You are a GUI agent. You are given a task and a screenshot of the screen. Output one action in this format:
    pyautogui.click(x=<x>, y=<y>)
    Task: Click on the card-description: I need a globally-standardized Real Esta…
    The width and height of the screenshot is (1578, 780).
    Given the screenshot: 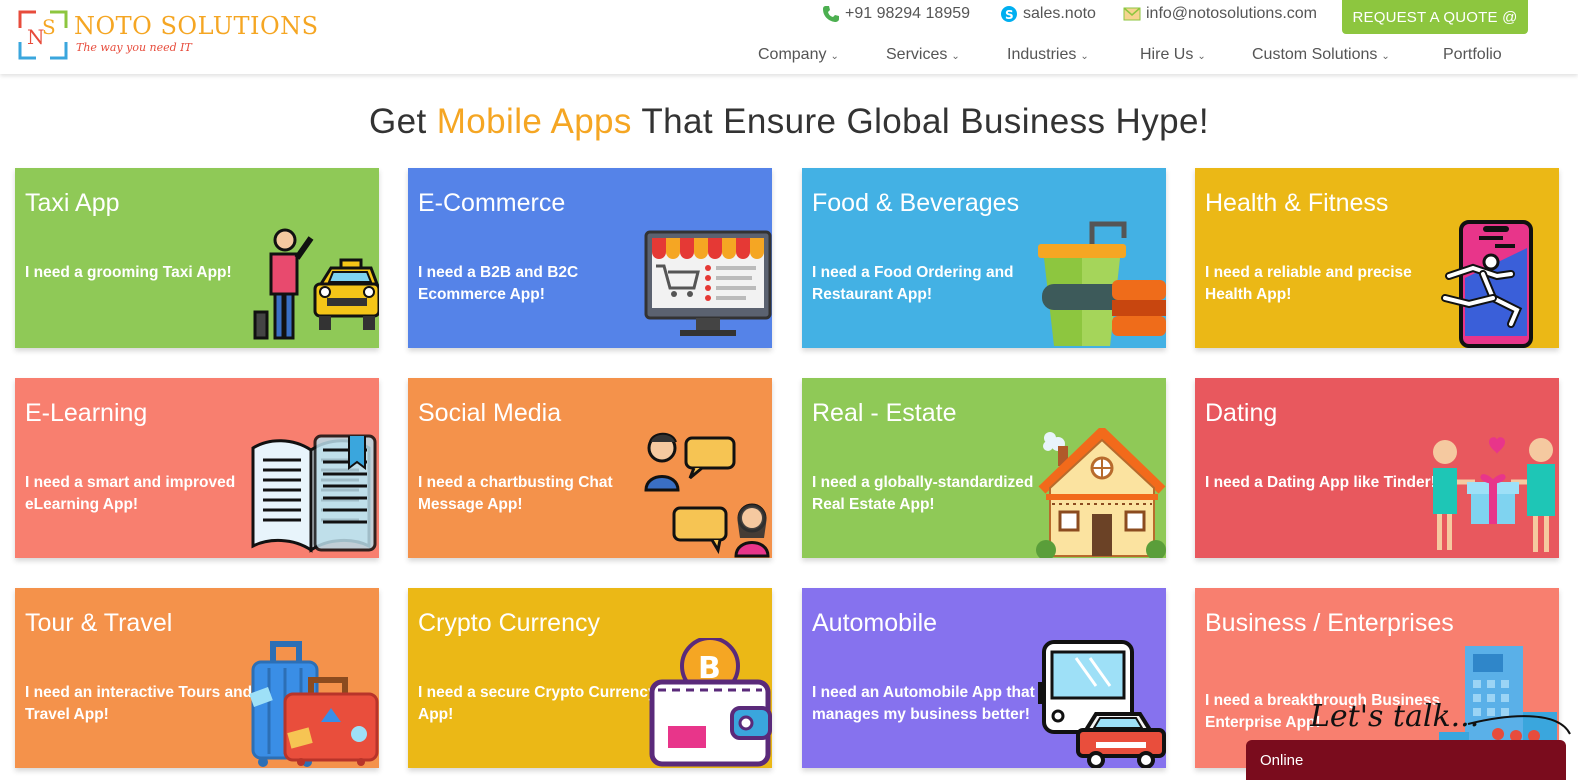 What is the action you would take?
    pyautogui.click(x=923, y=493)
    